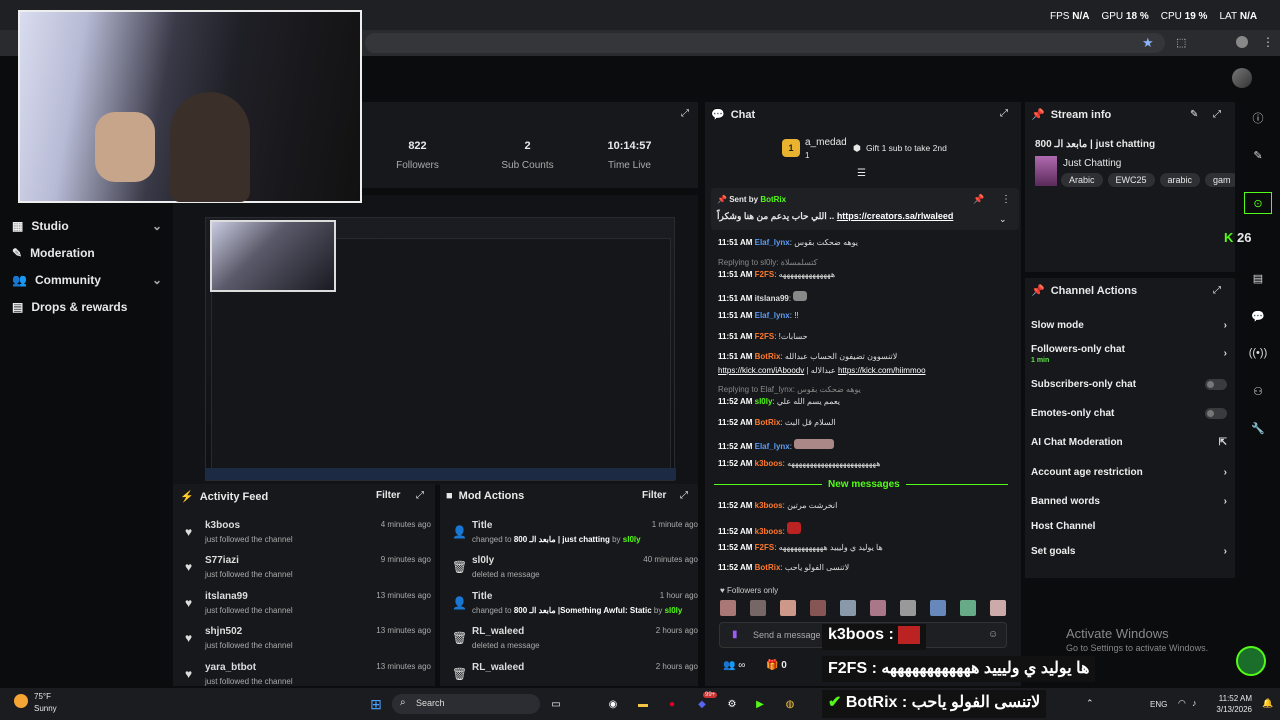  Describe the element at coordinates (1129, 526) in the screenshot. I see `host-channel-action: Host Channel` at that location.